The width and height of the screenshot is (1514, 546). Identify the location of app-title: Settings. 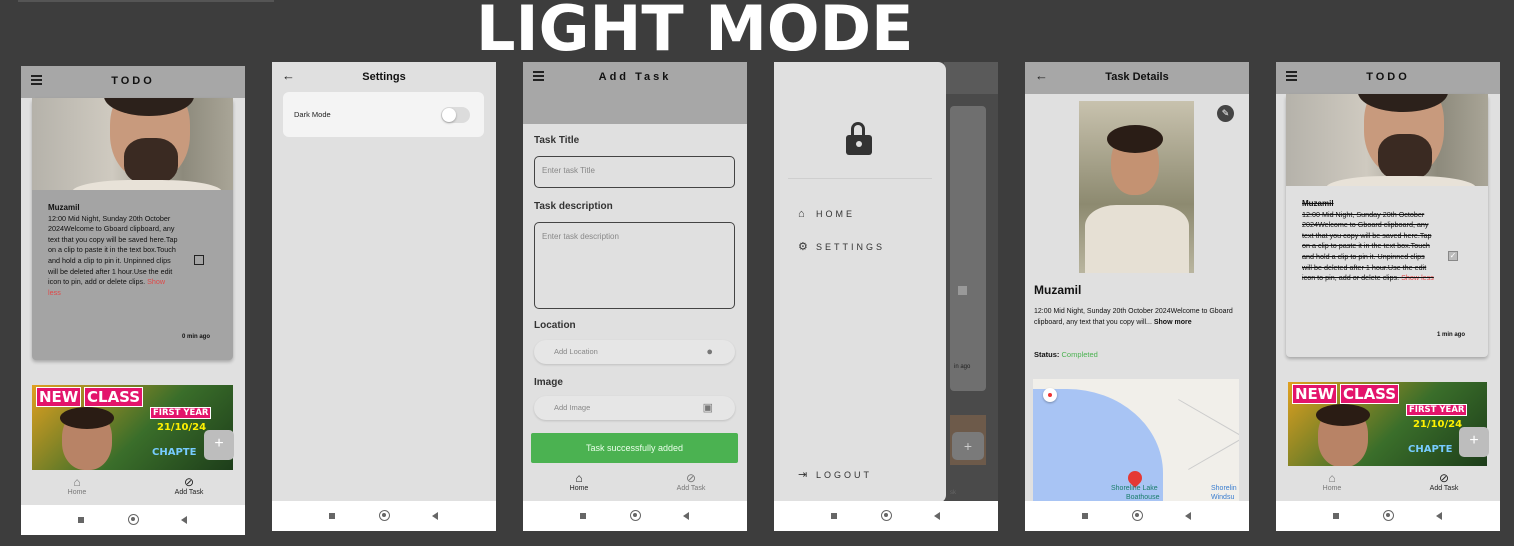
(384, 77).